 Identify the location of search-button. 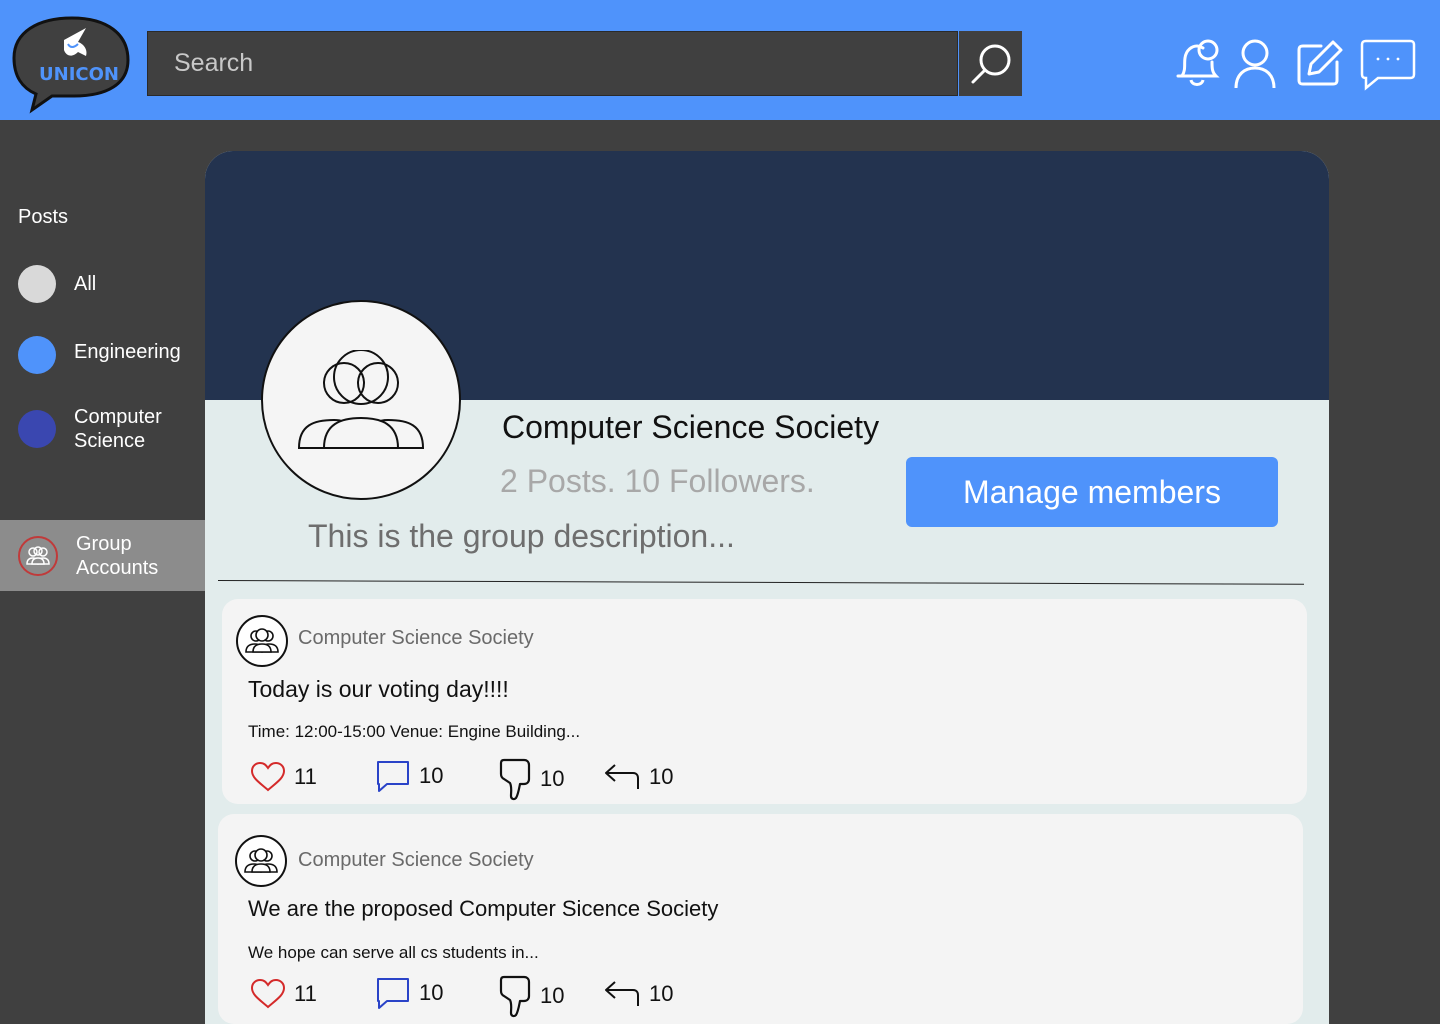
(990, 63).